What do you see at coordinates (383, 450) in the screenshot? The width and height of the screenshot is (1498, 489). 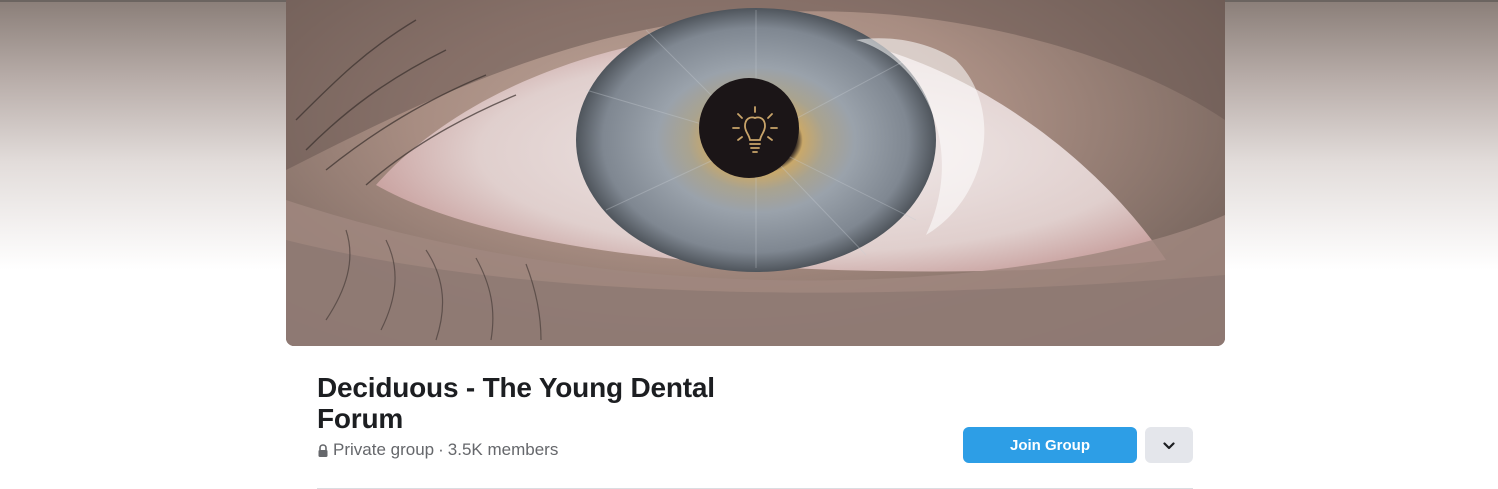 I see `privacy-label: Private group` at bounding box center [383, 450].